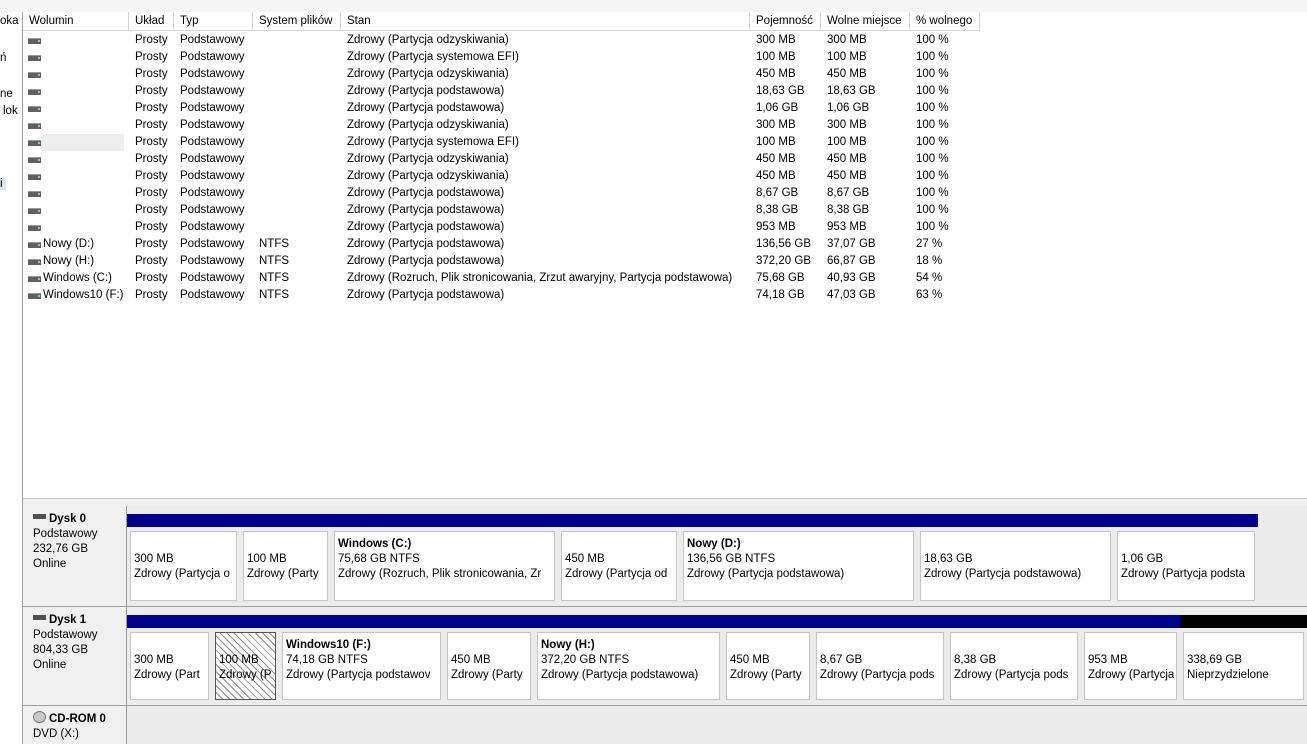 The height and width of the screenshot is (744, 1307). I want to click on partition-line1: 8,67 GB, so click(841, 660).